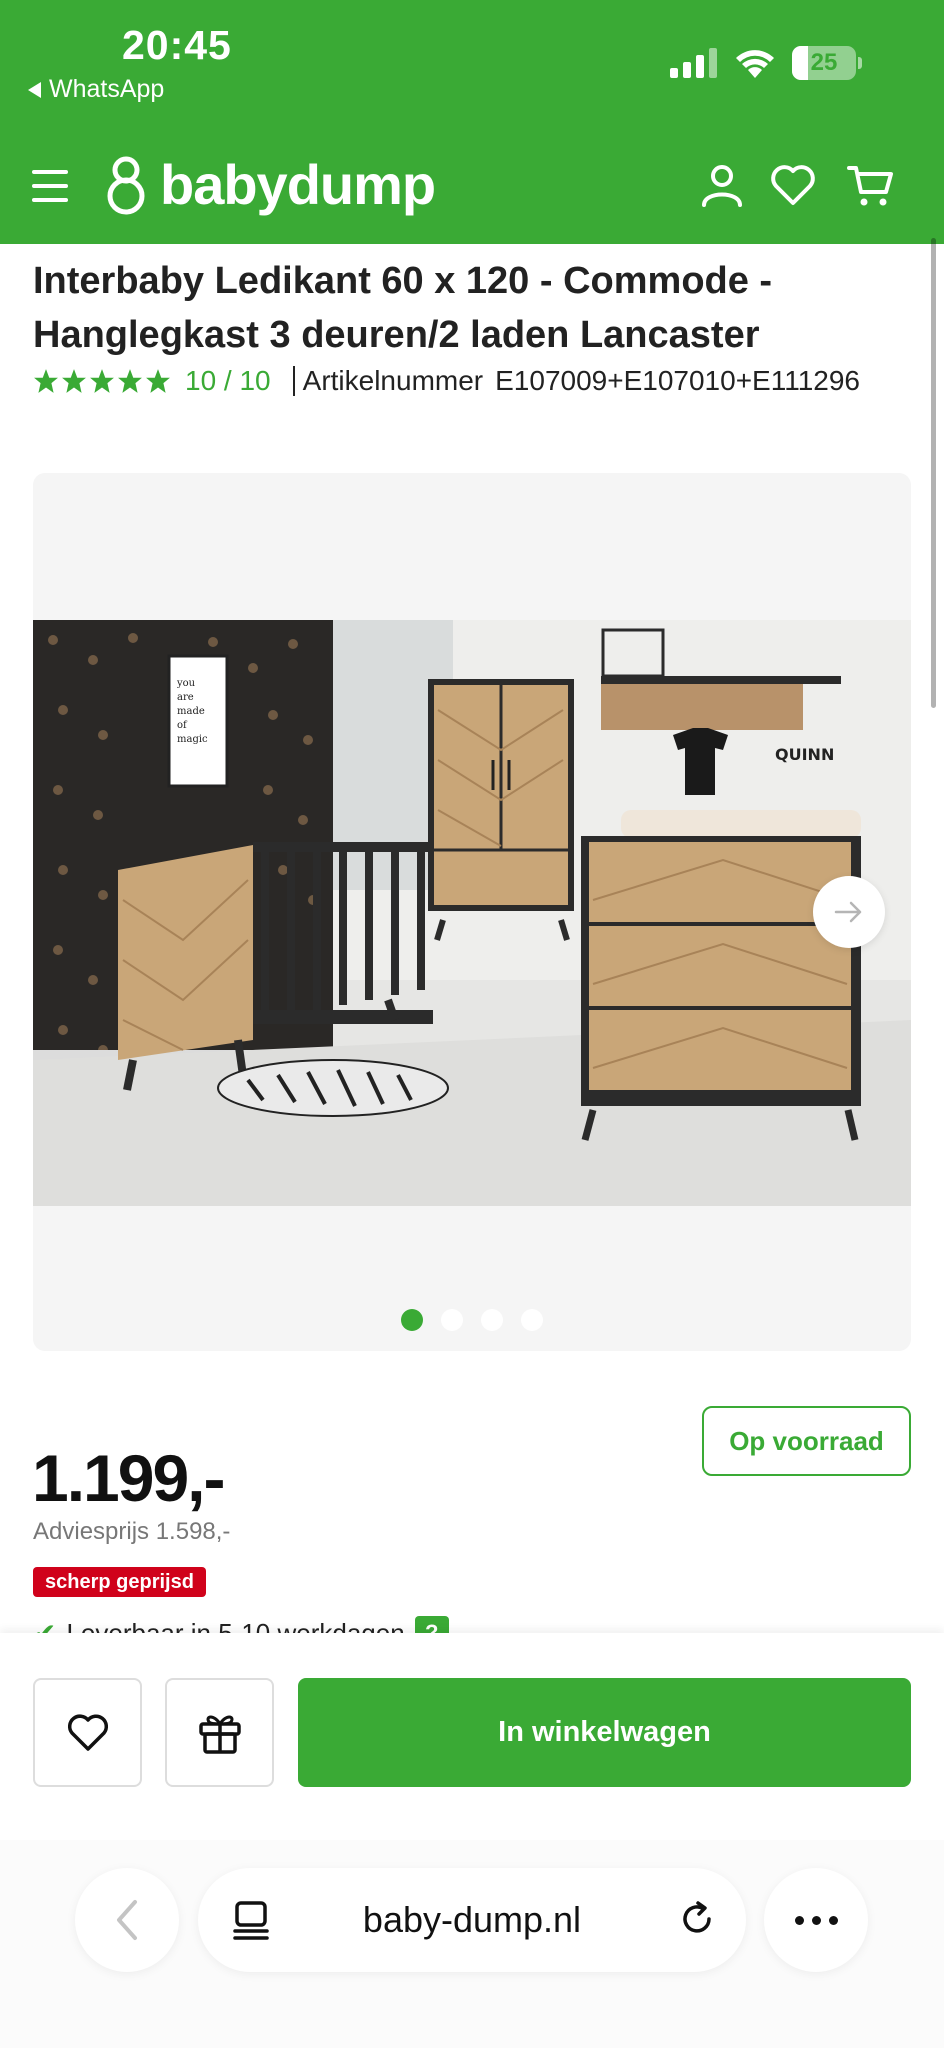 This screenshot has width=944, height=2048. I want to click on svg-text: are, so click(185, 697).